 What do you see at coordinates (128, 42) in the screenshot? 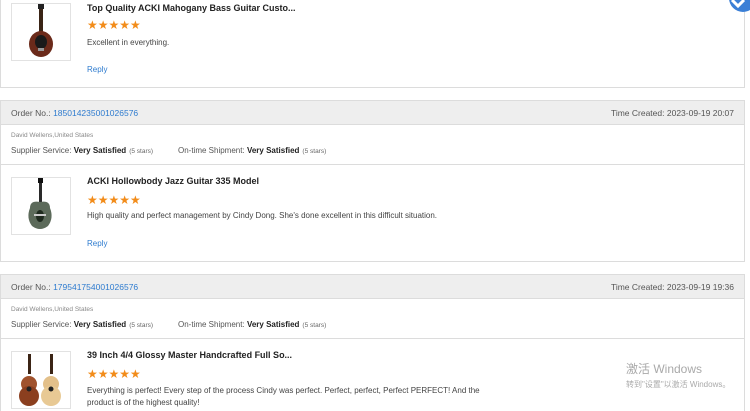
I see `review-comment: Excellent in everything.` at bounding box center [128, 42].